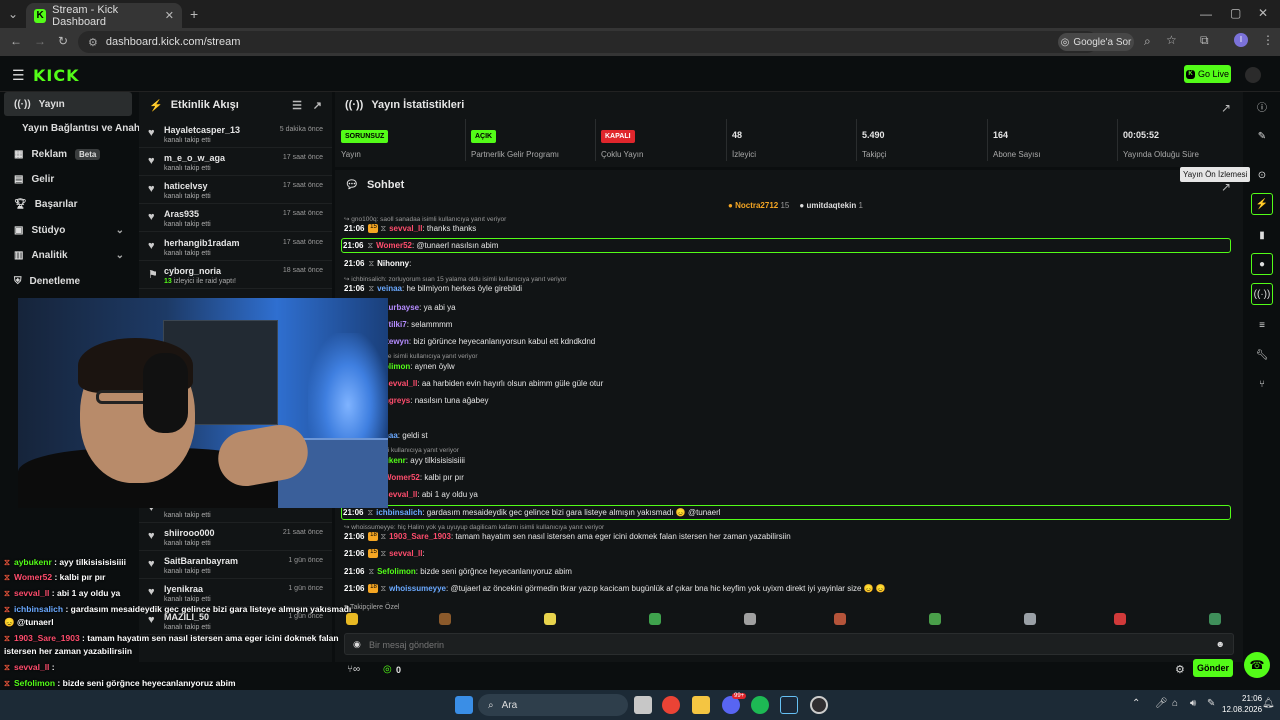  What do you see at coordinates (789, 324) in the screenshot?
I see `chat-message: 7tilki7: selammmm` at bounding box center [789, 324].